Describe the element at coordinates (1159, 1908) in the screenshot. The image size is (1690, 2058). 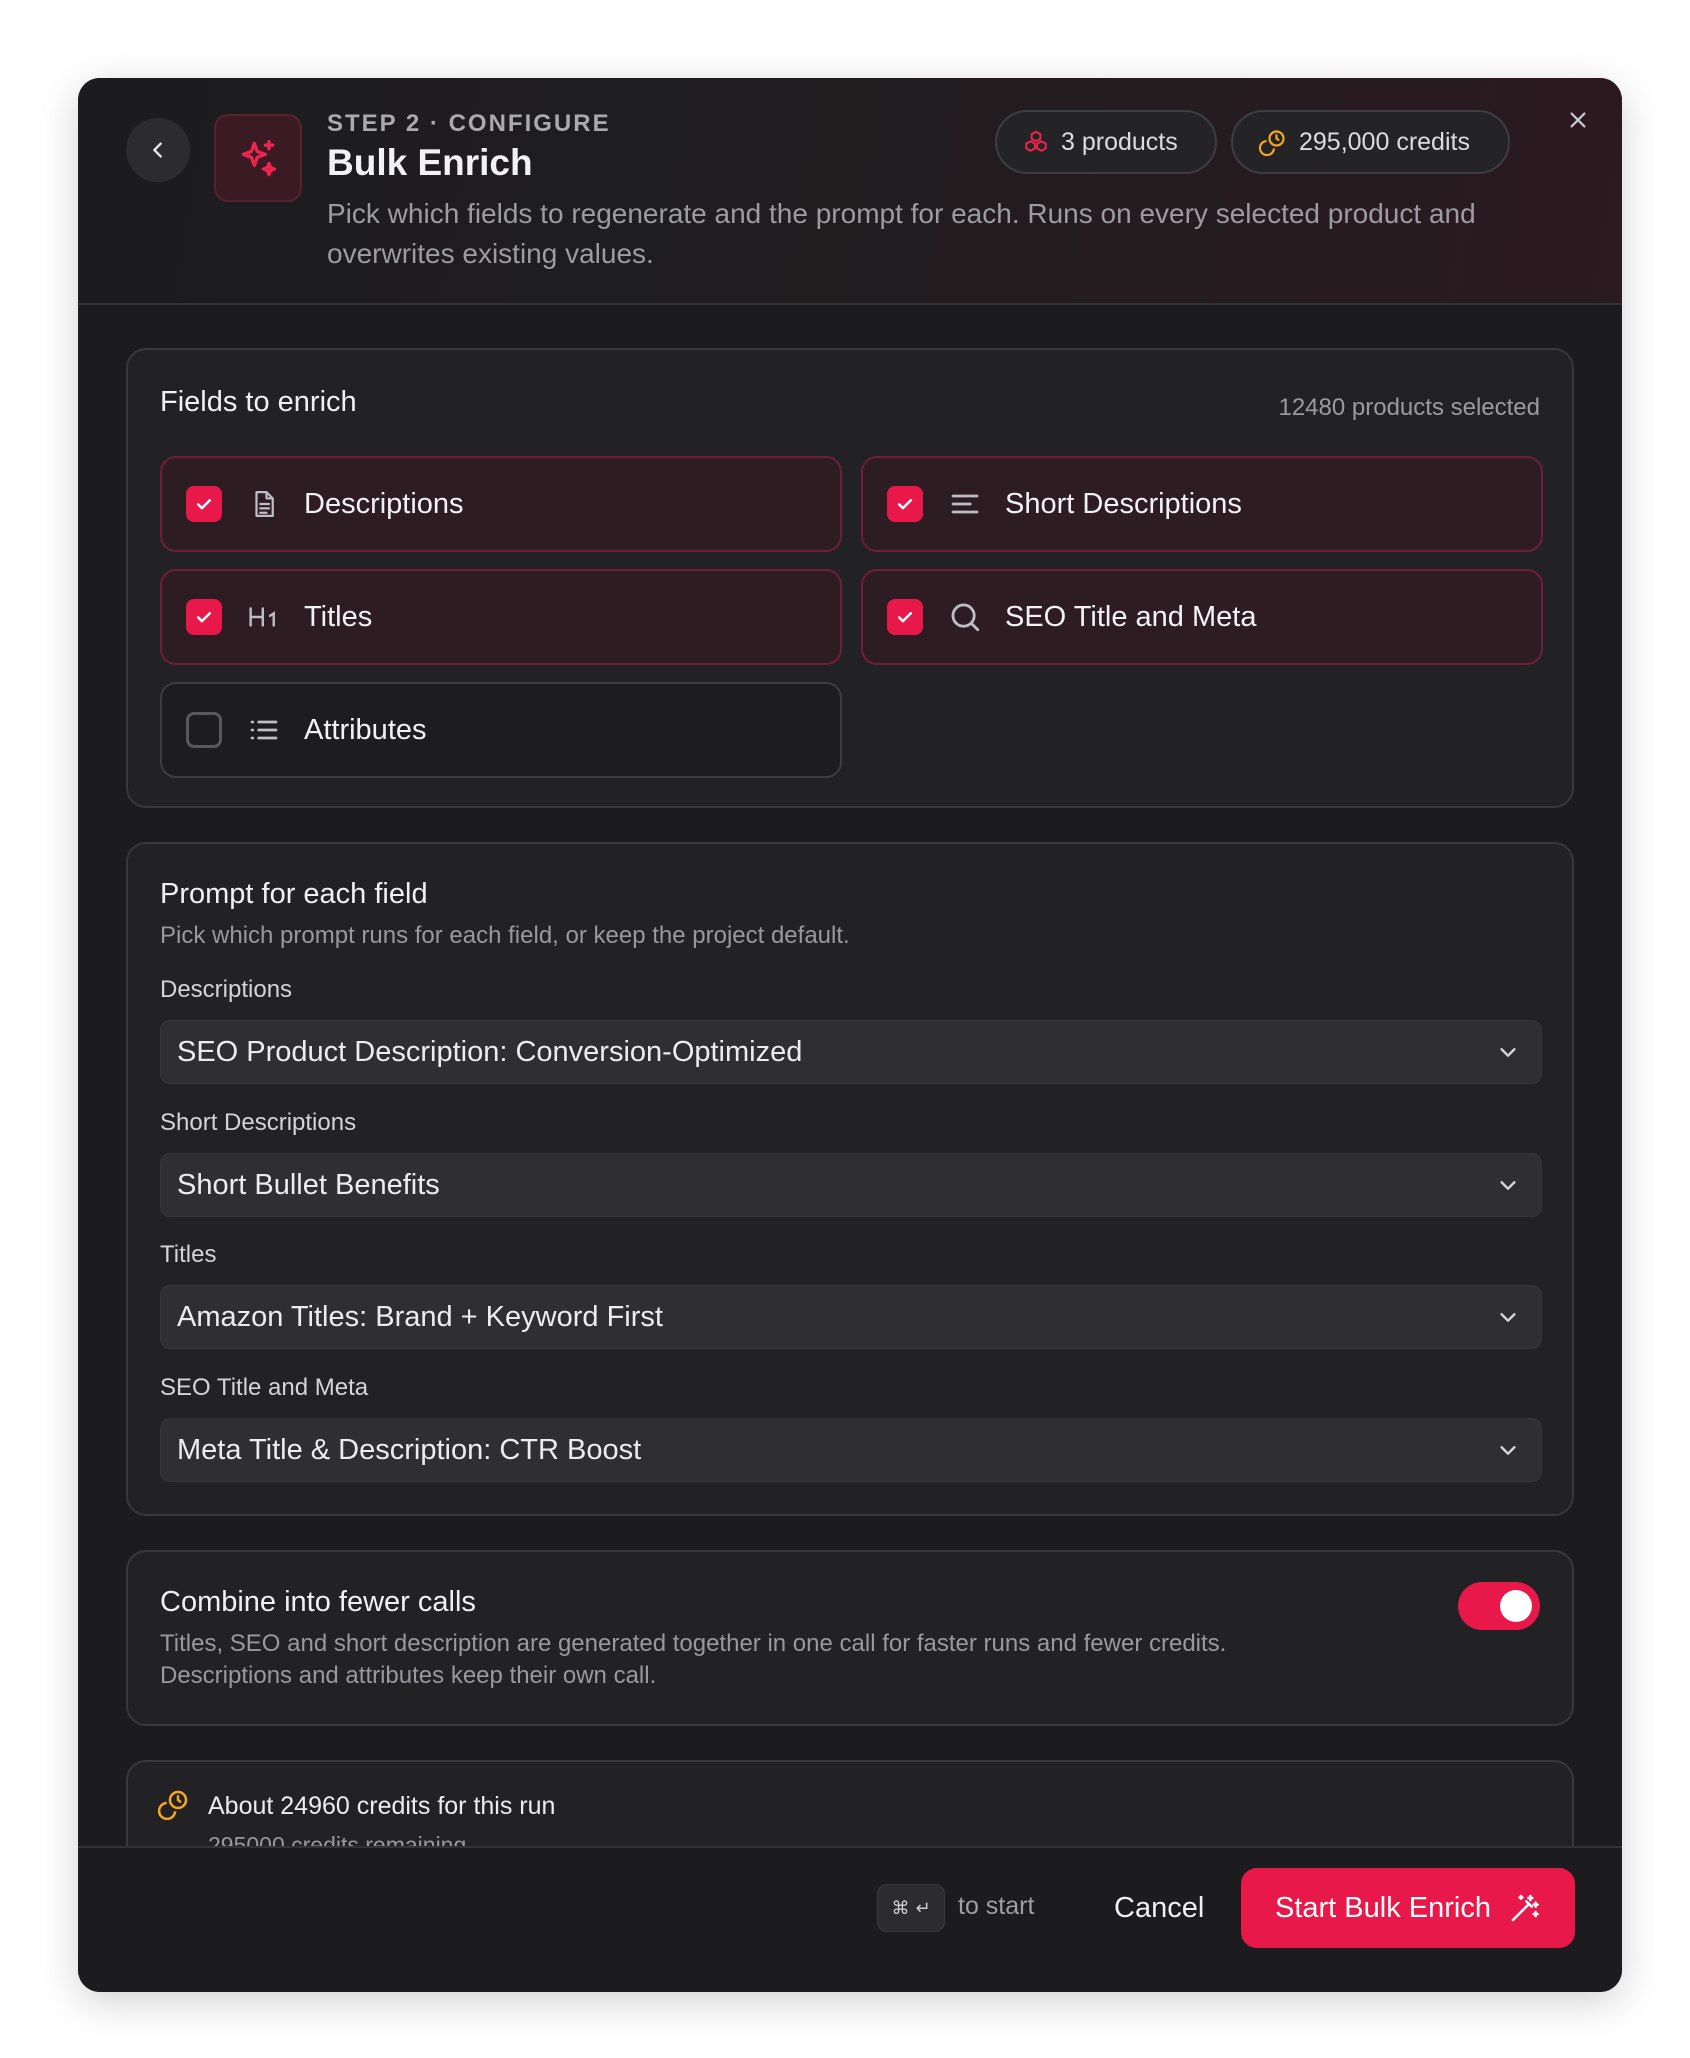
I see `cancel-button: Cancel` at that location.